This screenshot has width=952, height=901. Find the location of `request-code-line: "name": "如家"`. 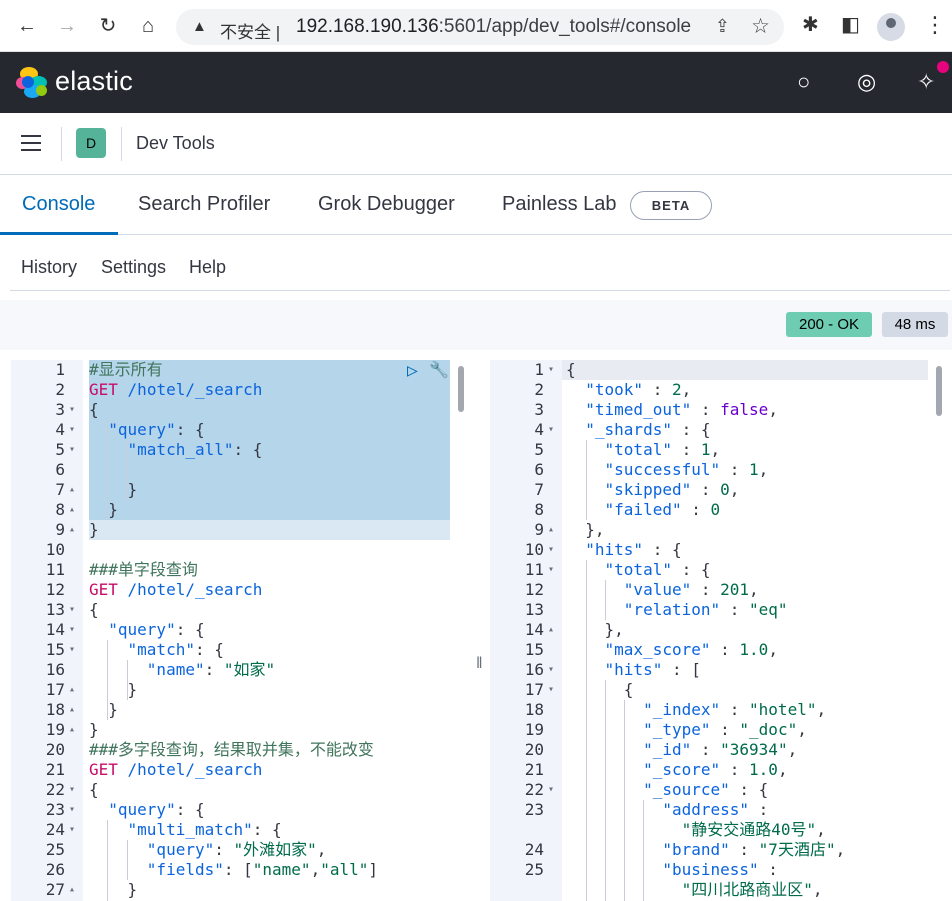

request-code-line: "name": "如家" is located at coordinates (182, 670).